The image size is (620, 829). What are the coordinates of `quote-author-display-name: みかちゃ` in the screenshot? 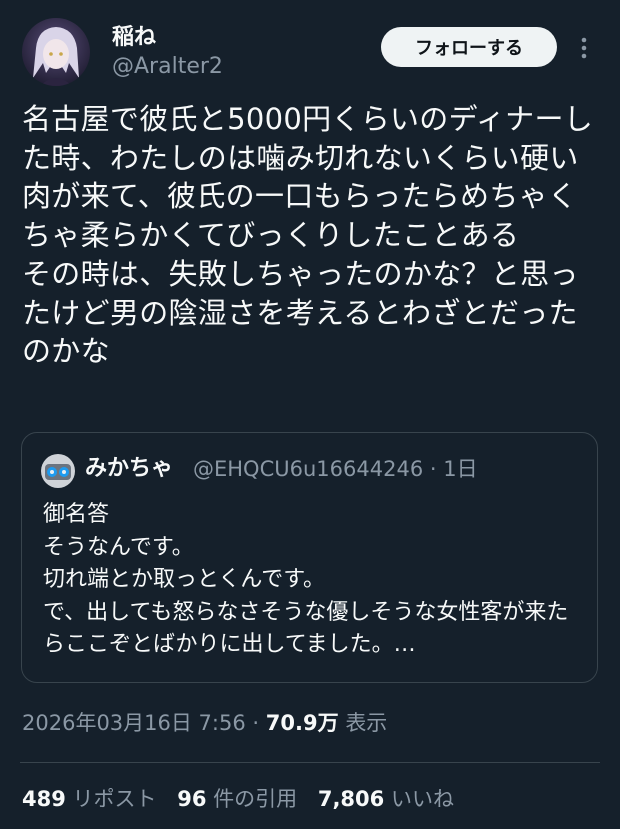 It's located at (129, 468).